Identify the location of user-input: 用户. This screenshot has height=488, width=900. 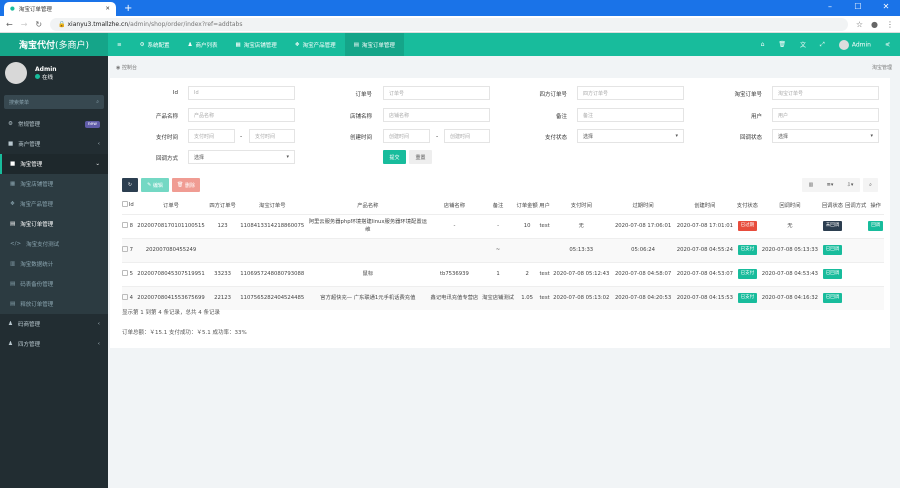
(825, 115).